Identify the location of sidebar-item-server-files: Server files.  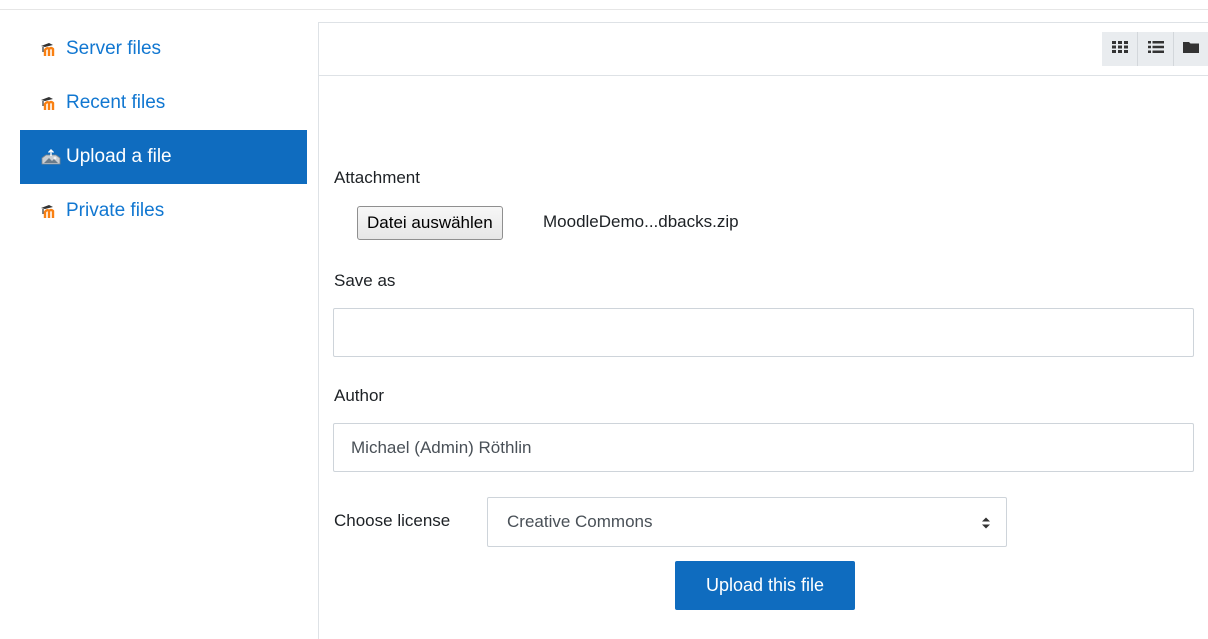
(163, 49).